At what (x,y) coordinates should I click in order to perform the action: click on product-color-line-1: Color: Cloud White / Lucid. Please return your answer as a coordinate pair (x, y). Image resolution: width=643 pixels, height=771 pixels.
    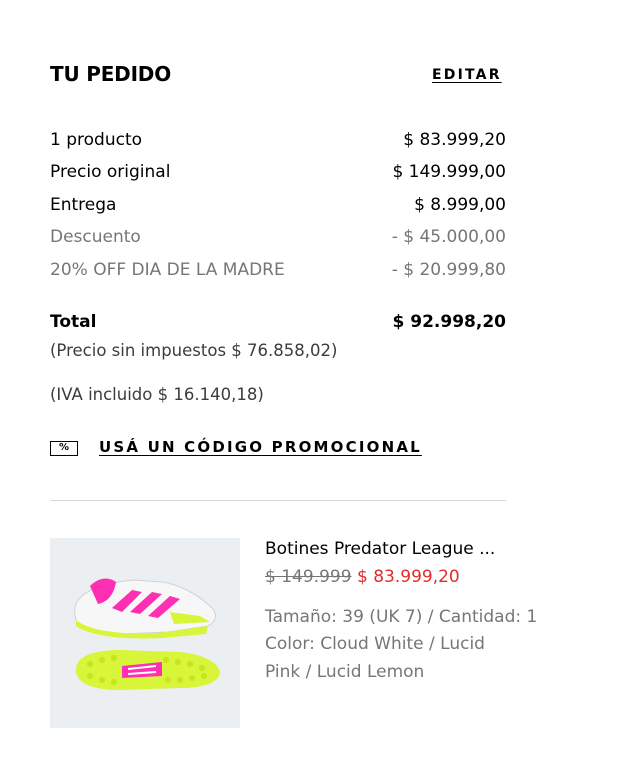
    Looking at the image, I should click on (375, 644).